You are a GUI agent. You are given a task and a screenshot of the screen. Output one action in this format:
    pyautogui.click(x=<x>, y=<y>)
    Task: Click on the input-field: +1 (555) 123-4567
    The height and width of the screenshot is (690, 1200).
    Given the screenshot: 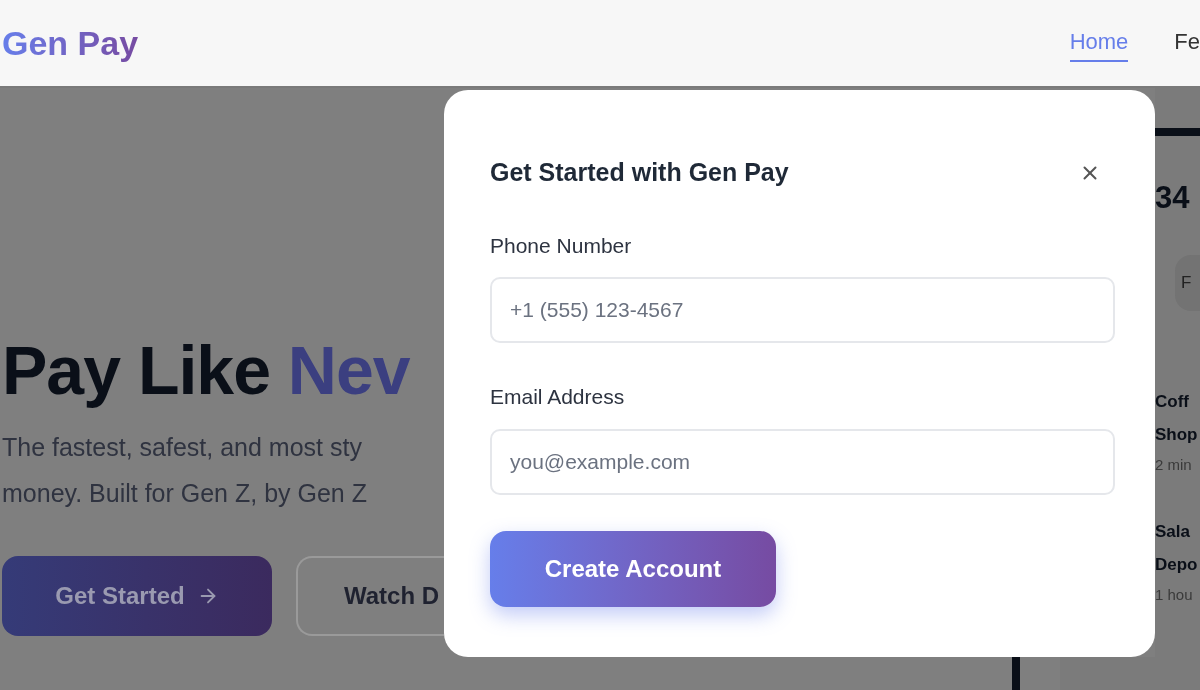 What is the action you would take?
    pyautogui.click(x=802, y=310)
    